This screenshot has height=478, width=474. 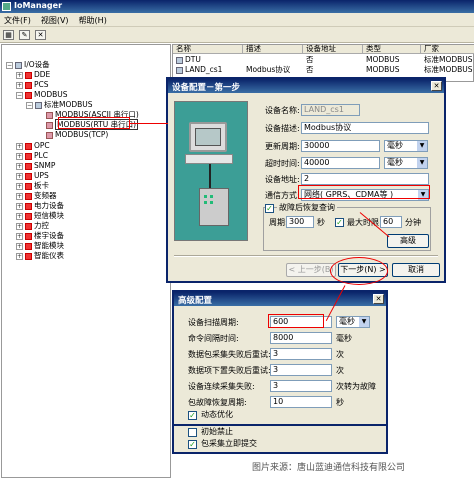 What do you see at coordinates (59, 105) in the screenshot?
I see `tree-item-standard-modbus: − 标准MODBUS` at bounding box center [59, 105].